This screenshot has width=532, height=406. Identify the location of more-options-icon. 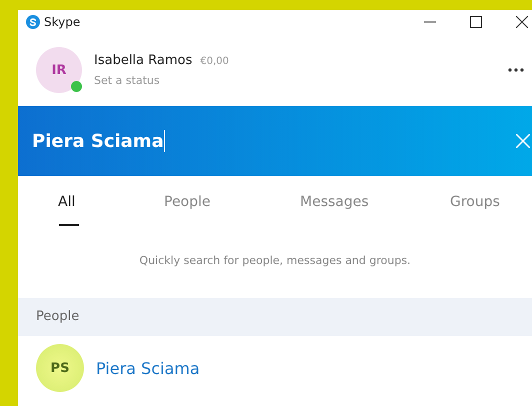
(516, 70).